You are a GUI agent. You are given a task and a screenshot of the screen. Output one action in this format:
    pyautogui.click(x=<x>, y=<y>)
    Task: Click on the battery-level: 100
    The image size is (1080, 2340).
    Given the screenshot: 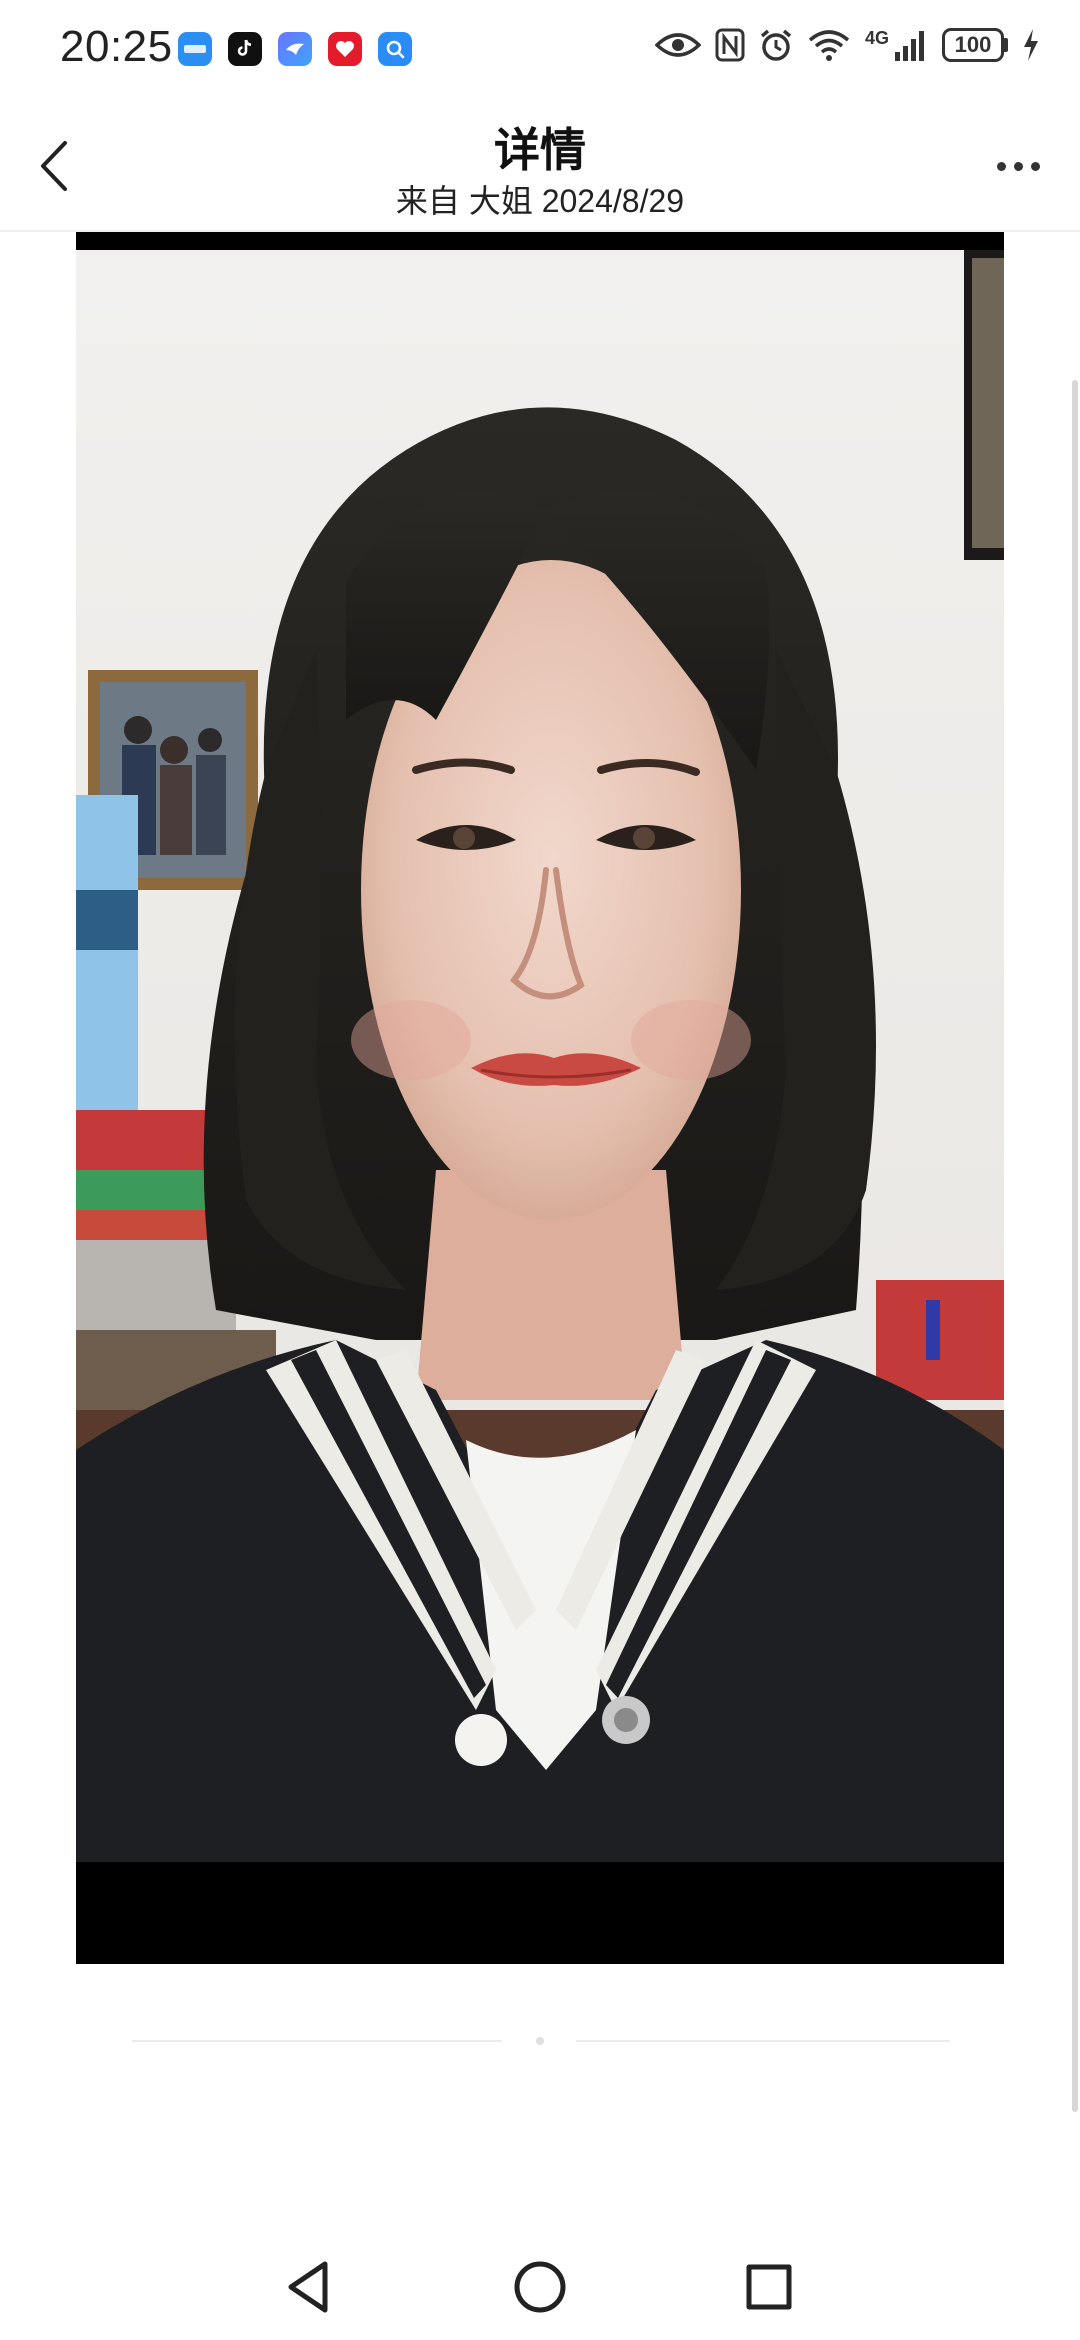 What is the action you would take?
    pyautogui.click(x=973, y=45)
    